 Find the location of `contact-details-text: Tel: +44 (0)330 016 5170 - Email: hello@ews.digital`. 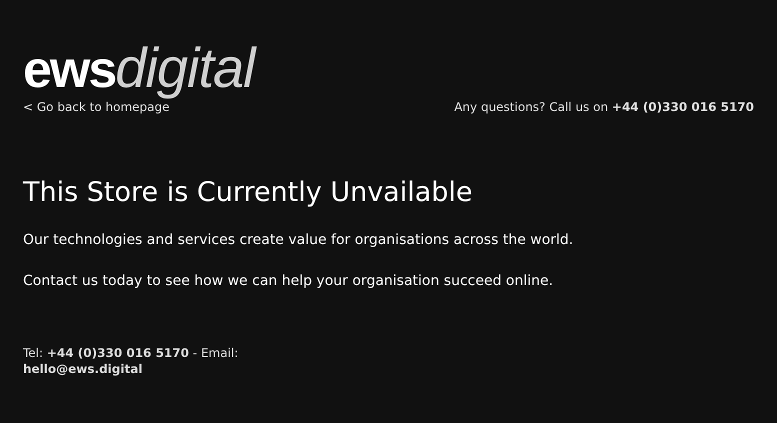

contact-details-text: Tel: +44 (0)330 016 5170 - Email: hello@ews.digital is located at coordinates (131, 360).